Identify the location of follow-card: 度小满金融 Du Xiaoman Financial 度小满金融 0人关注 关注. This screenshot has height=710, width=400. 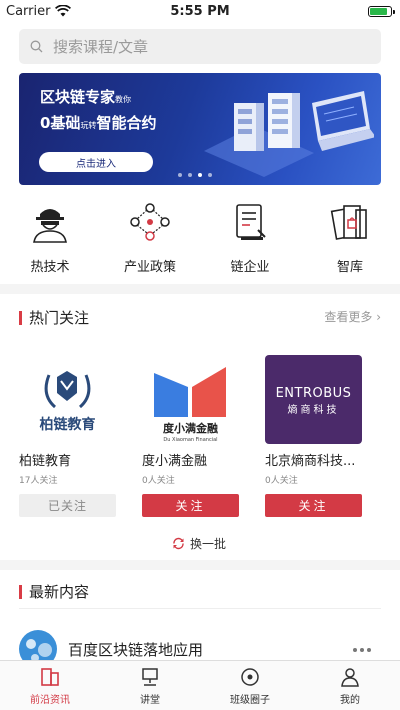
(190, 436).